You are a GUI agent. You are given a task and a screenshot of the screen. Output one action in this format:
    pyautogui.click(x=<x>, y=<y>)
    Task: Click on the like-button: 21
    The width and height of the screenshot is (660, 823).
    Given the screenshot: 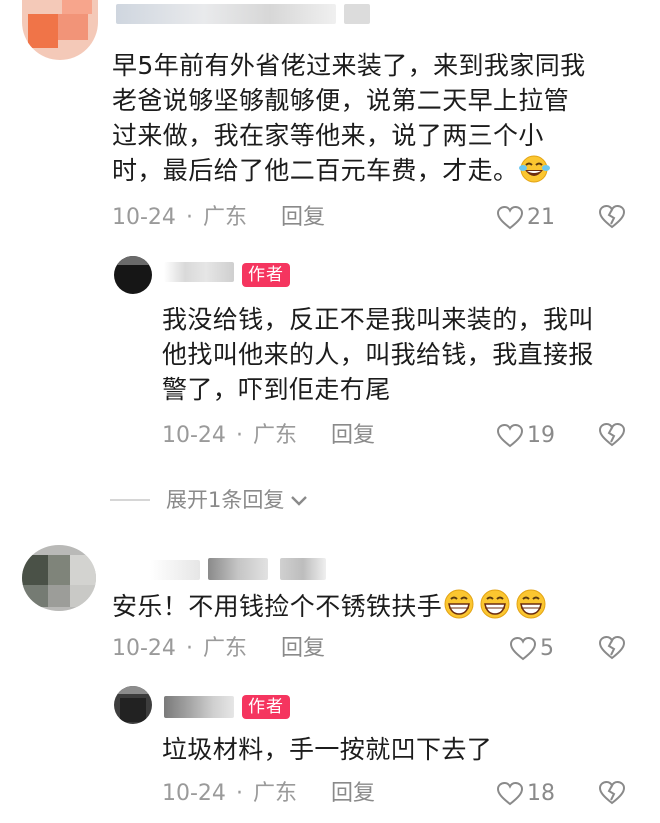 What is the action you would take?
    pyautogui.click(x=526, y=218)
    